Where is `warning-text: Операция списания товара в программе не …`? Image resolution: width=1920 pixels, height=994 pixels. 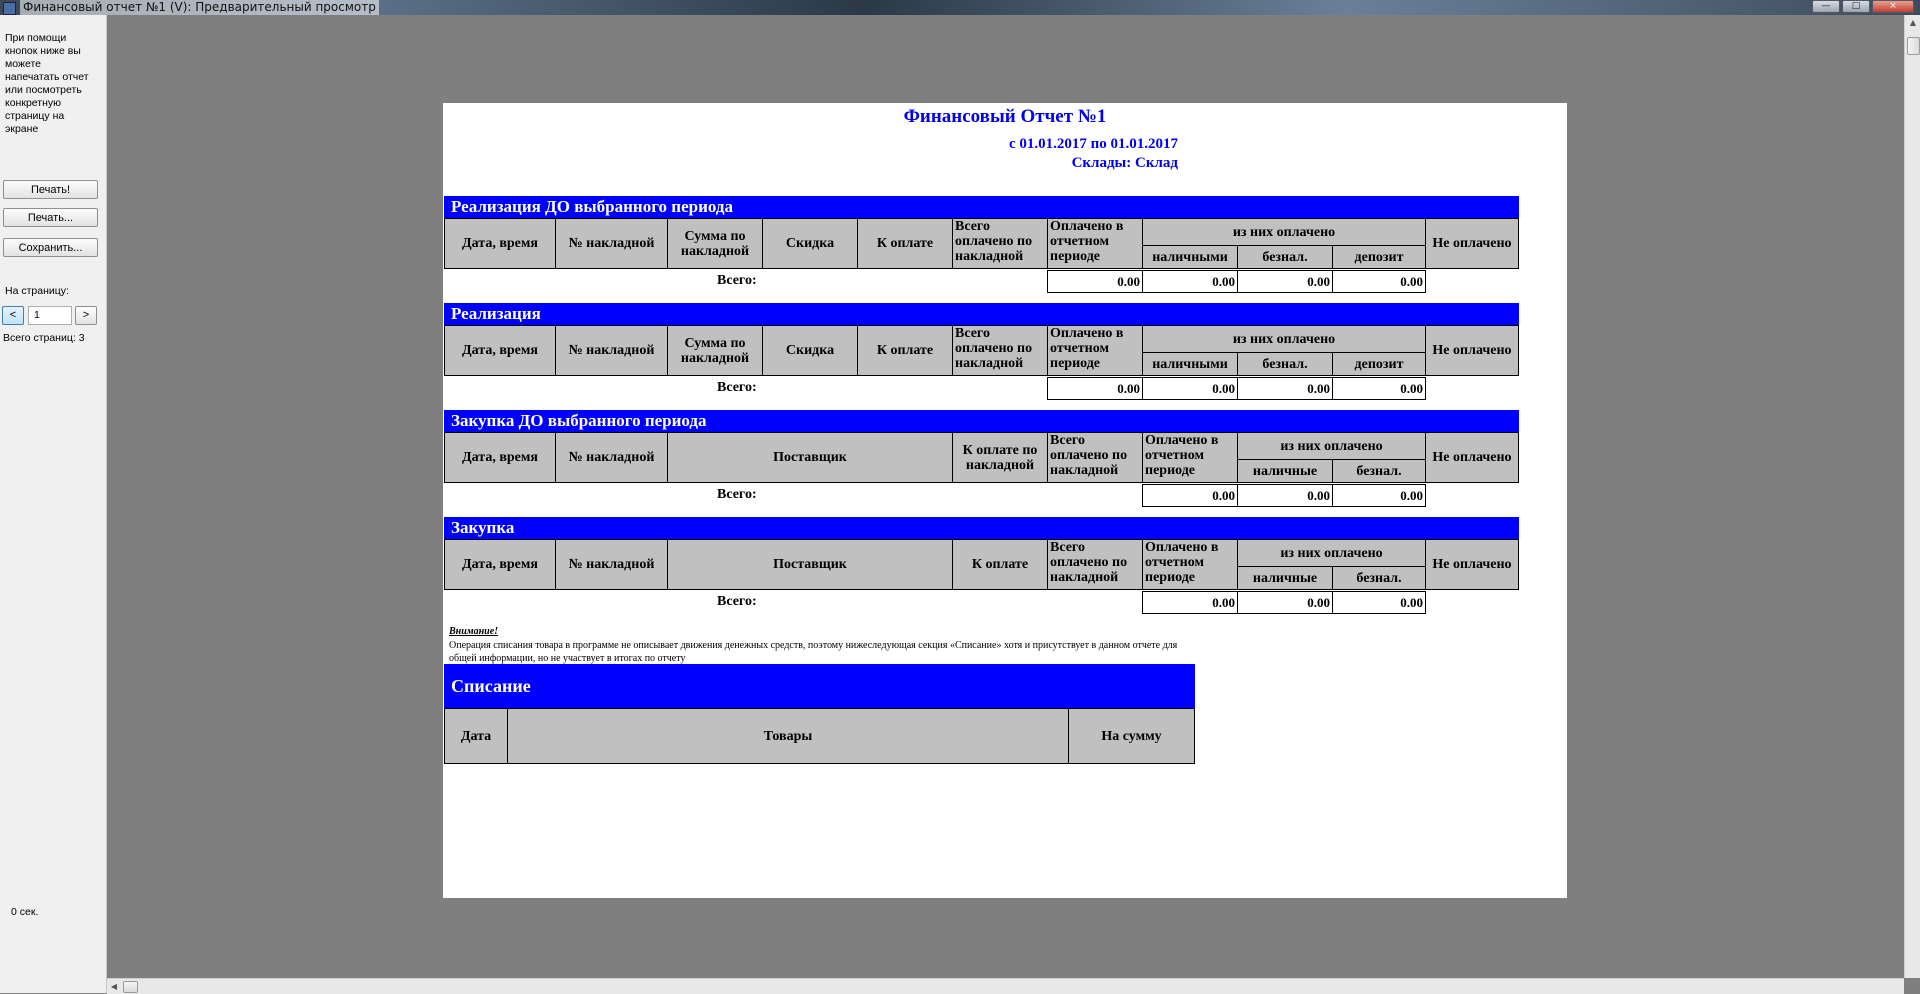
warning-text: Операция списания товара в программе не … is located at coordinates (813, 652).